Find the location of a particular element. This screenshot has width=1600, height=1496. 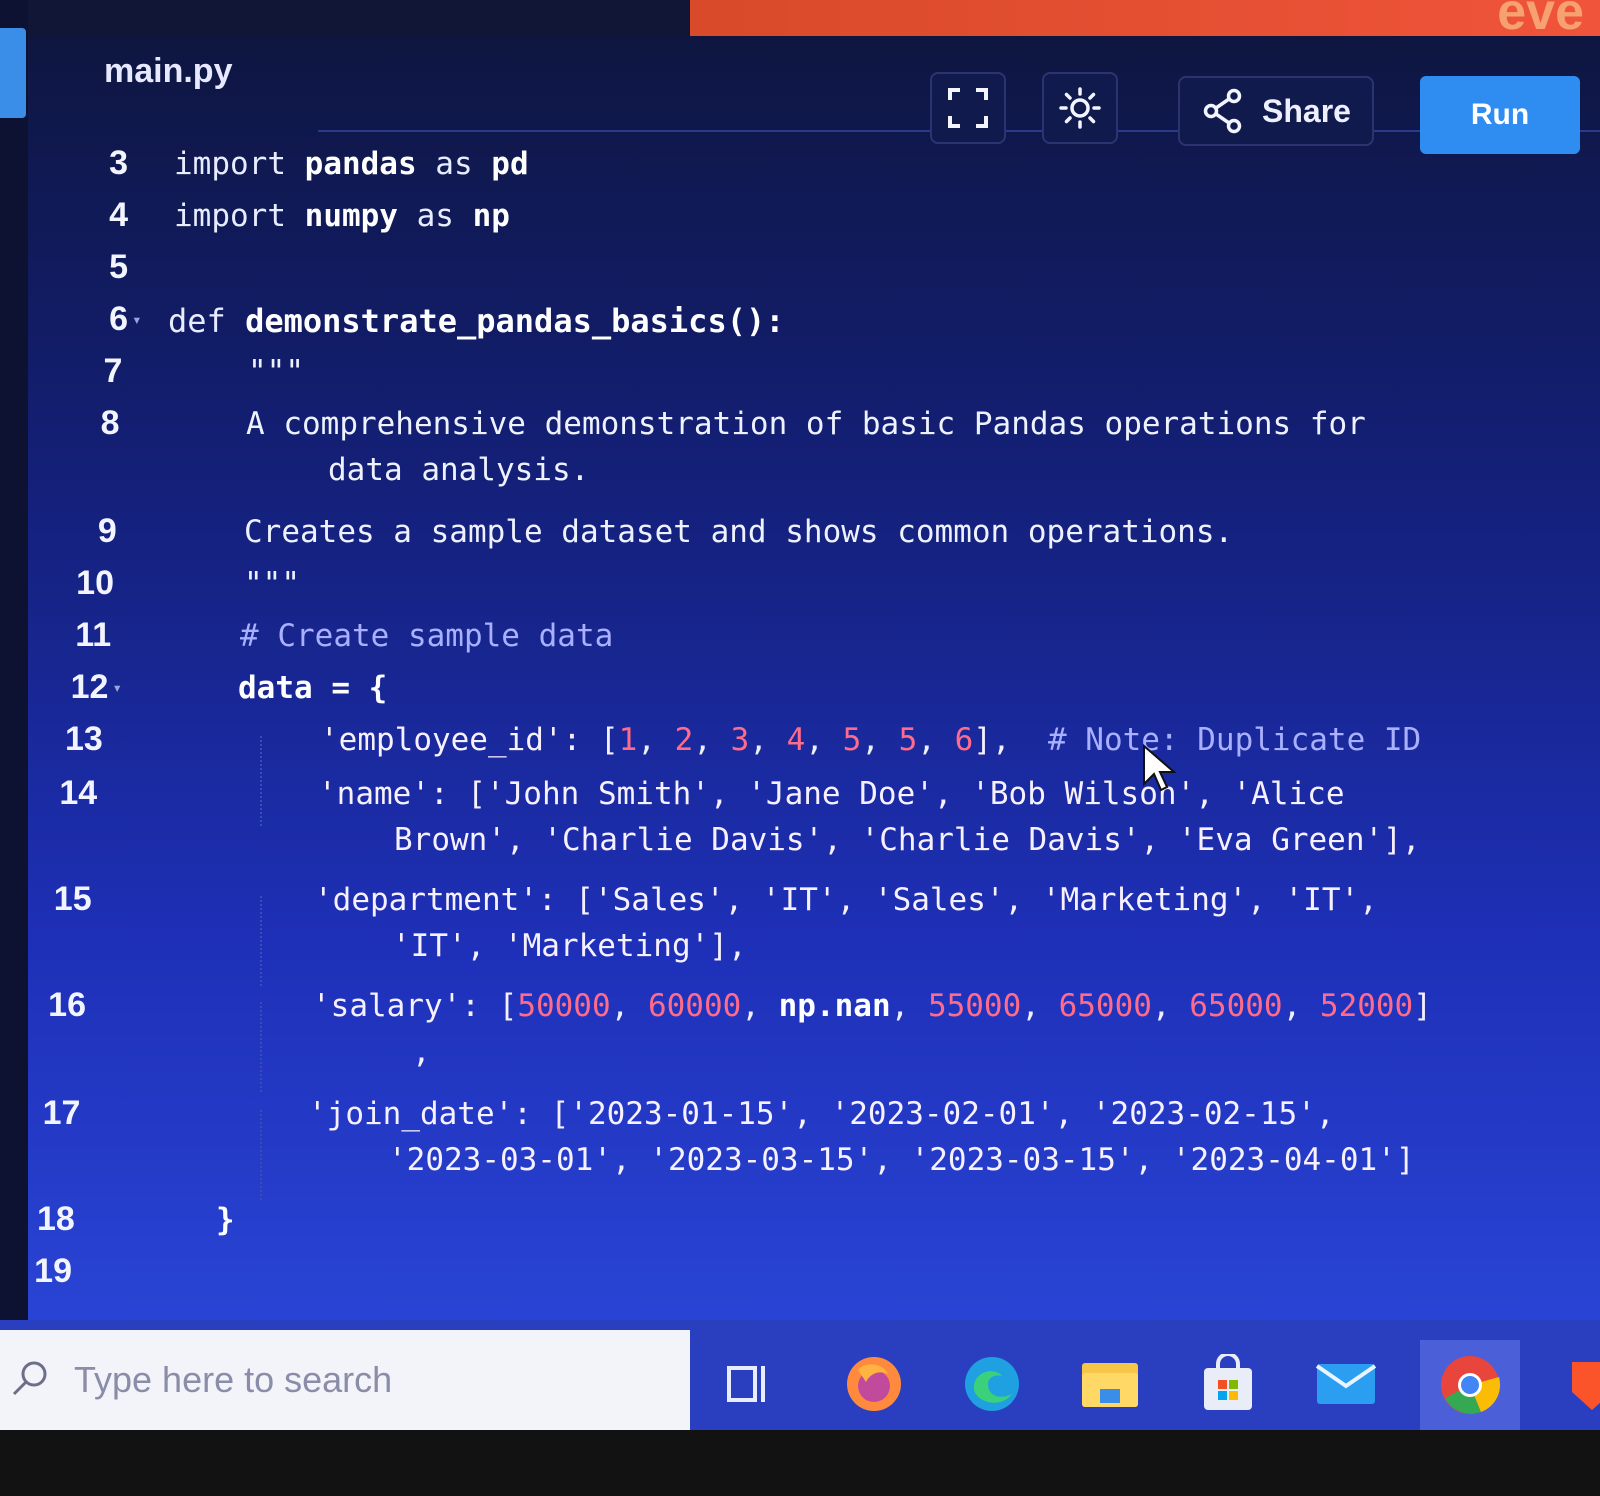

fullscreen-icon is located at coordinates (968, 108).